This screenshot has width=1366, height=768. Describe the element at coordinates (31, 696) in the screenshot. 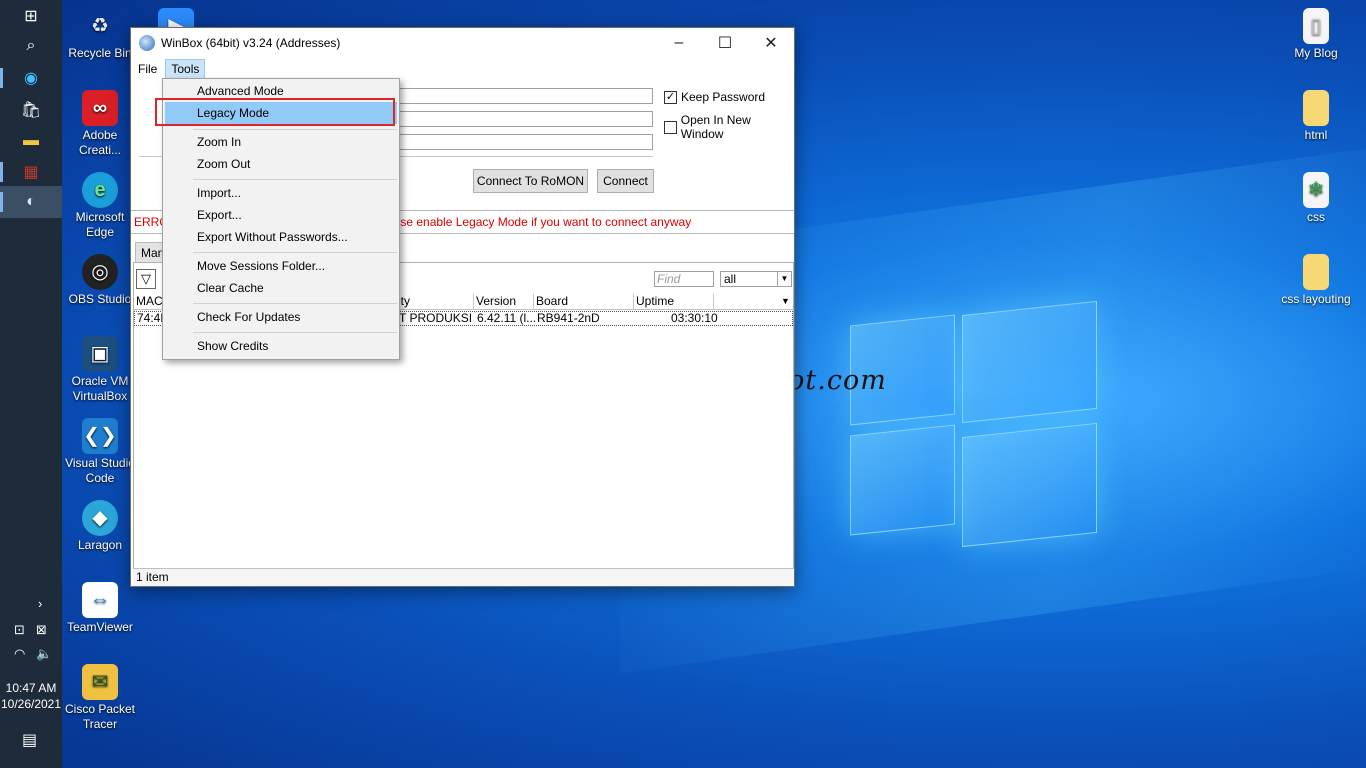

I see `clock: 10:47 AM 10/26/2021` at that location.